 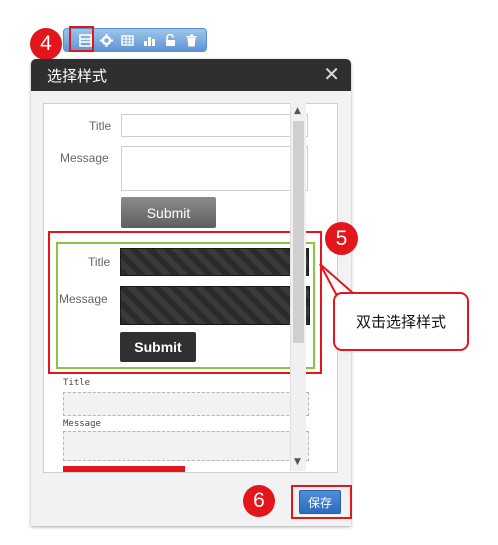 I want to click on scroll-thumb, so click(x=298, y=232).